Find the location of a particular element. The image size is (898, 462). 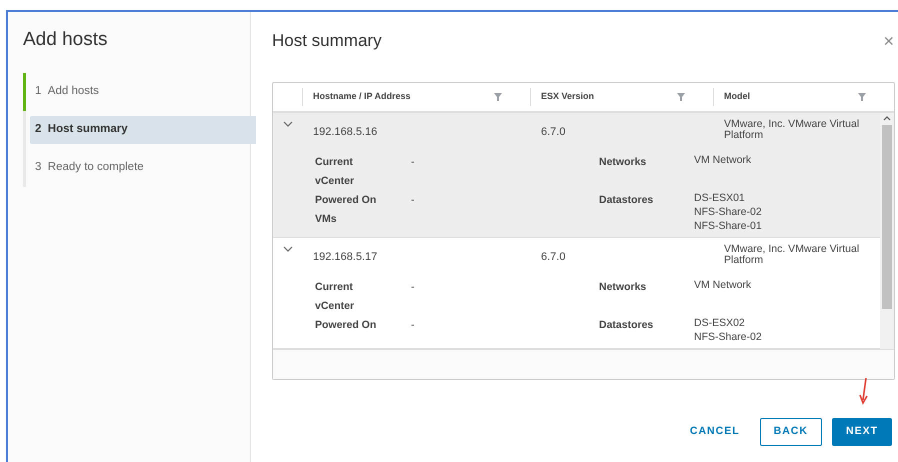

datastore-value: NFS-Share-01 is located at coordinates (728, 225).